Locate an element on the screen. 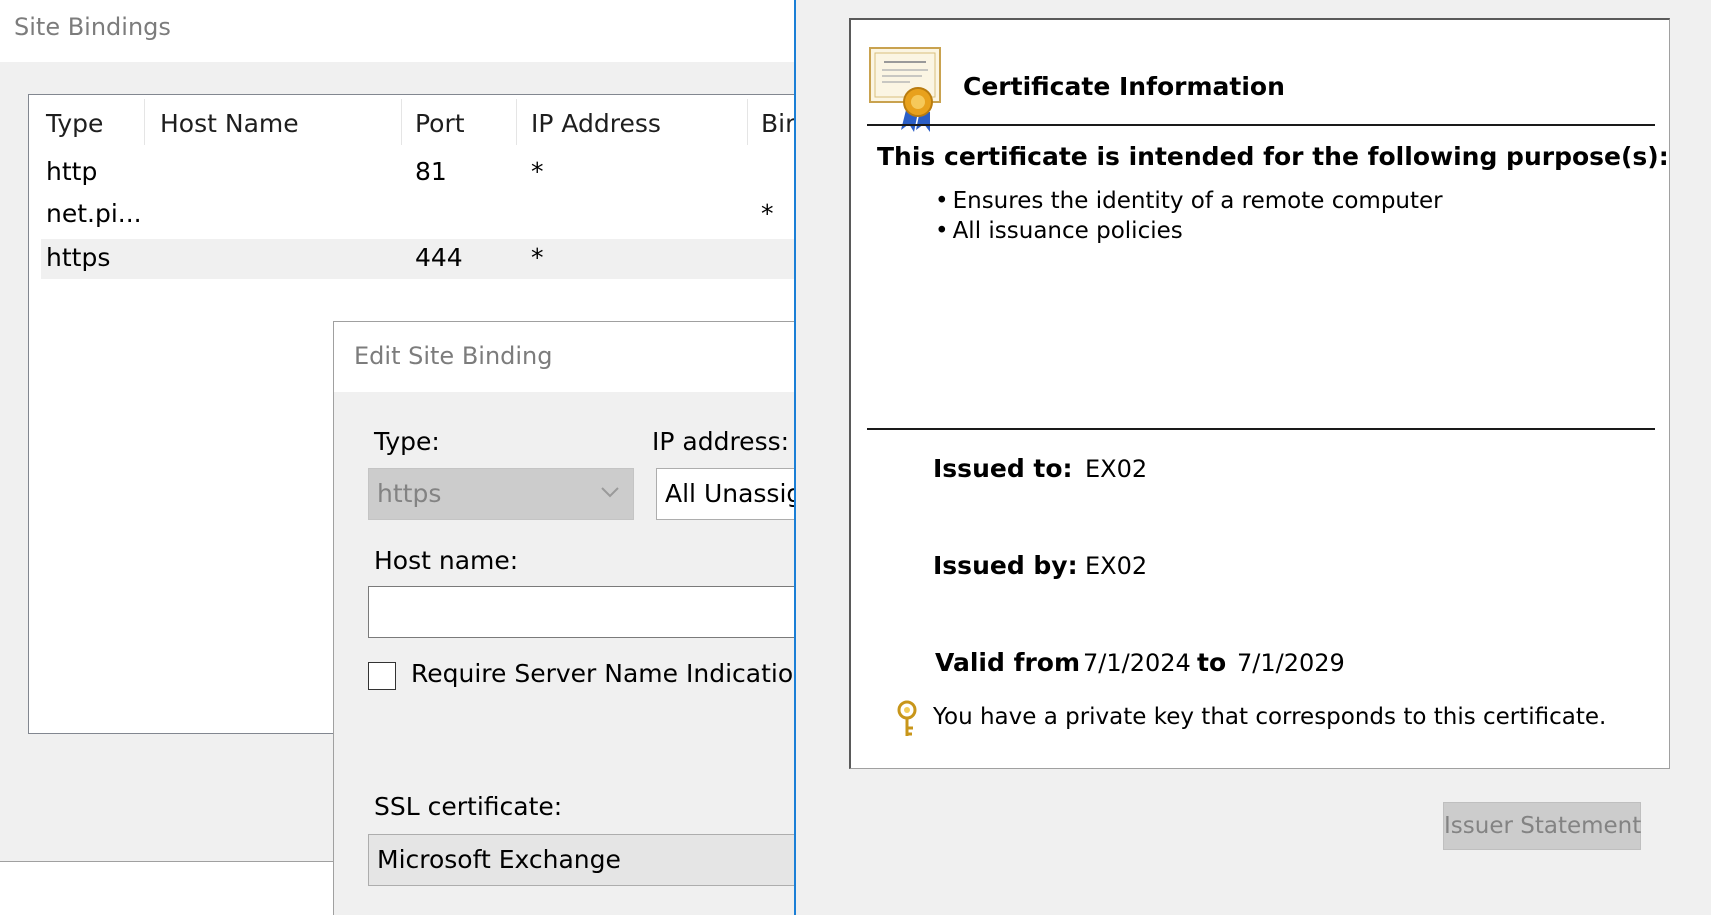 Image resolution: width=1711 pixels, height=915 pixels. valid-to-value: 7/1/2029 is located at coordinates (1291, 663).